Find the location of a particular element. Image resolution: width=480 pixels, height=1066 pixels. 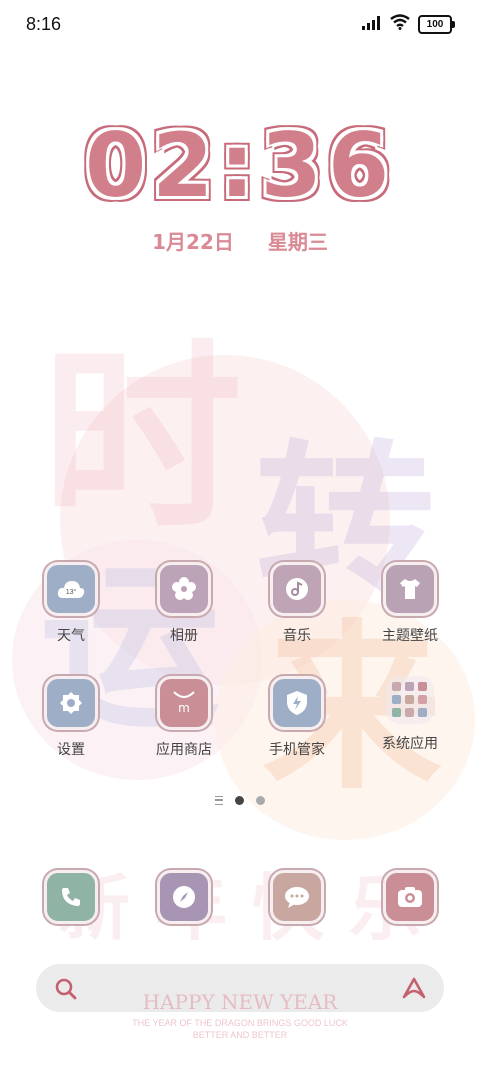

app-folder-icon is located at coordinates (410, 700).